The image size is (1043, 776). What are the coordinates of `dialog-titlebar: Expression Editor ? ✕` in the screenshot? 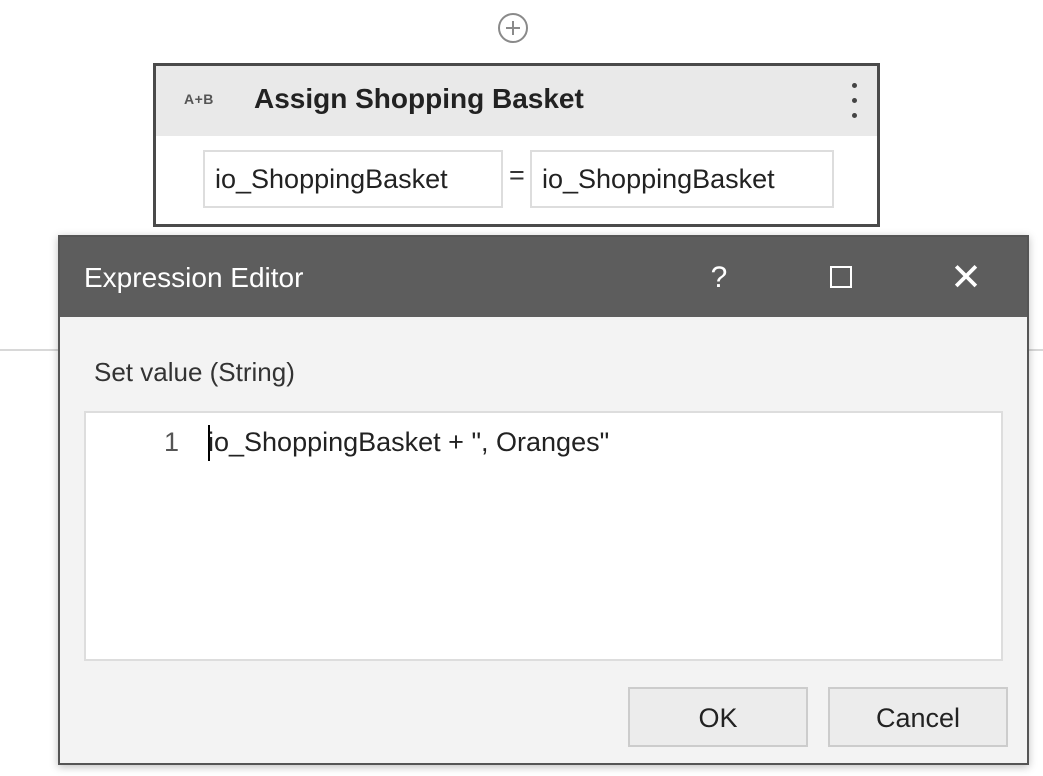 It's located at (543, 277).